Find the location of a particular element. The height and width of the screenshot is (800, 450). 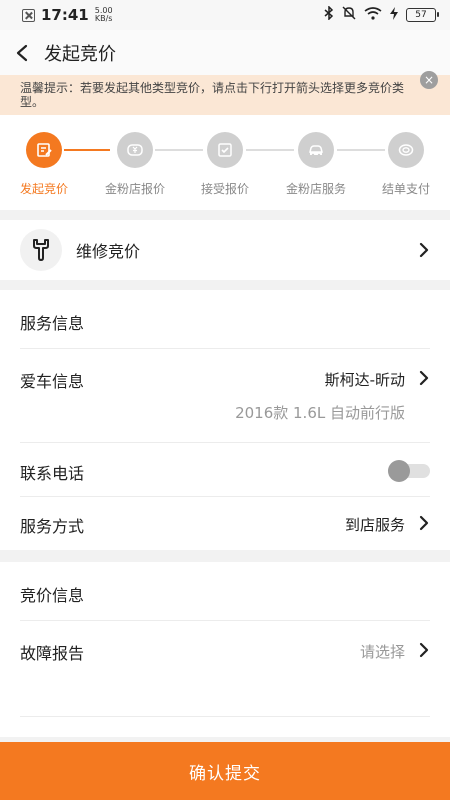

step-pay: 结单支付 is located at coordinates (406, 156).